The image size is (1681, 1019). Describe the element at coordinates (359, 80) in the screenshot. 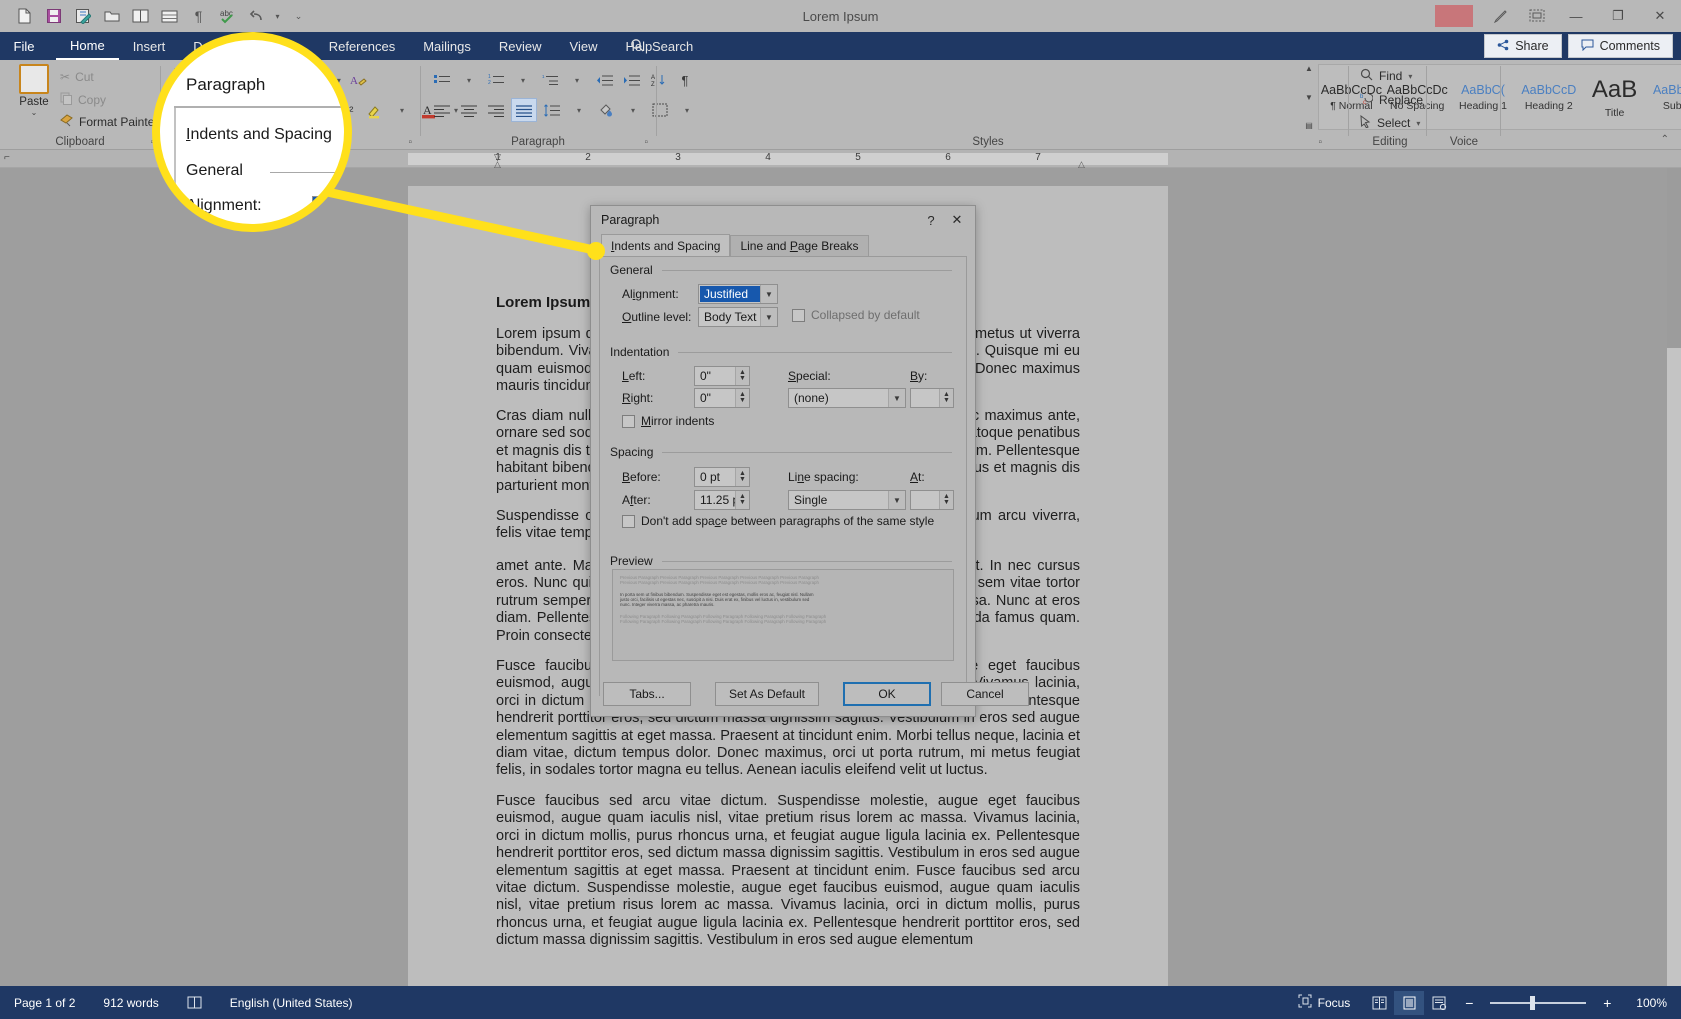

I see `clear-formatting-icon: A` at that location.